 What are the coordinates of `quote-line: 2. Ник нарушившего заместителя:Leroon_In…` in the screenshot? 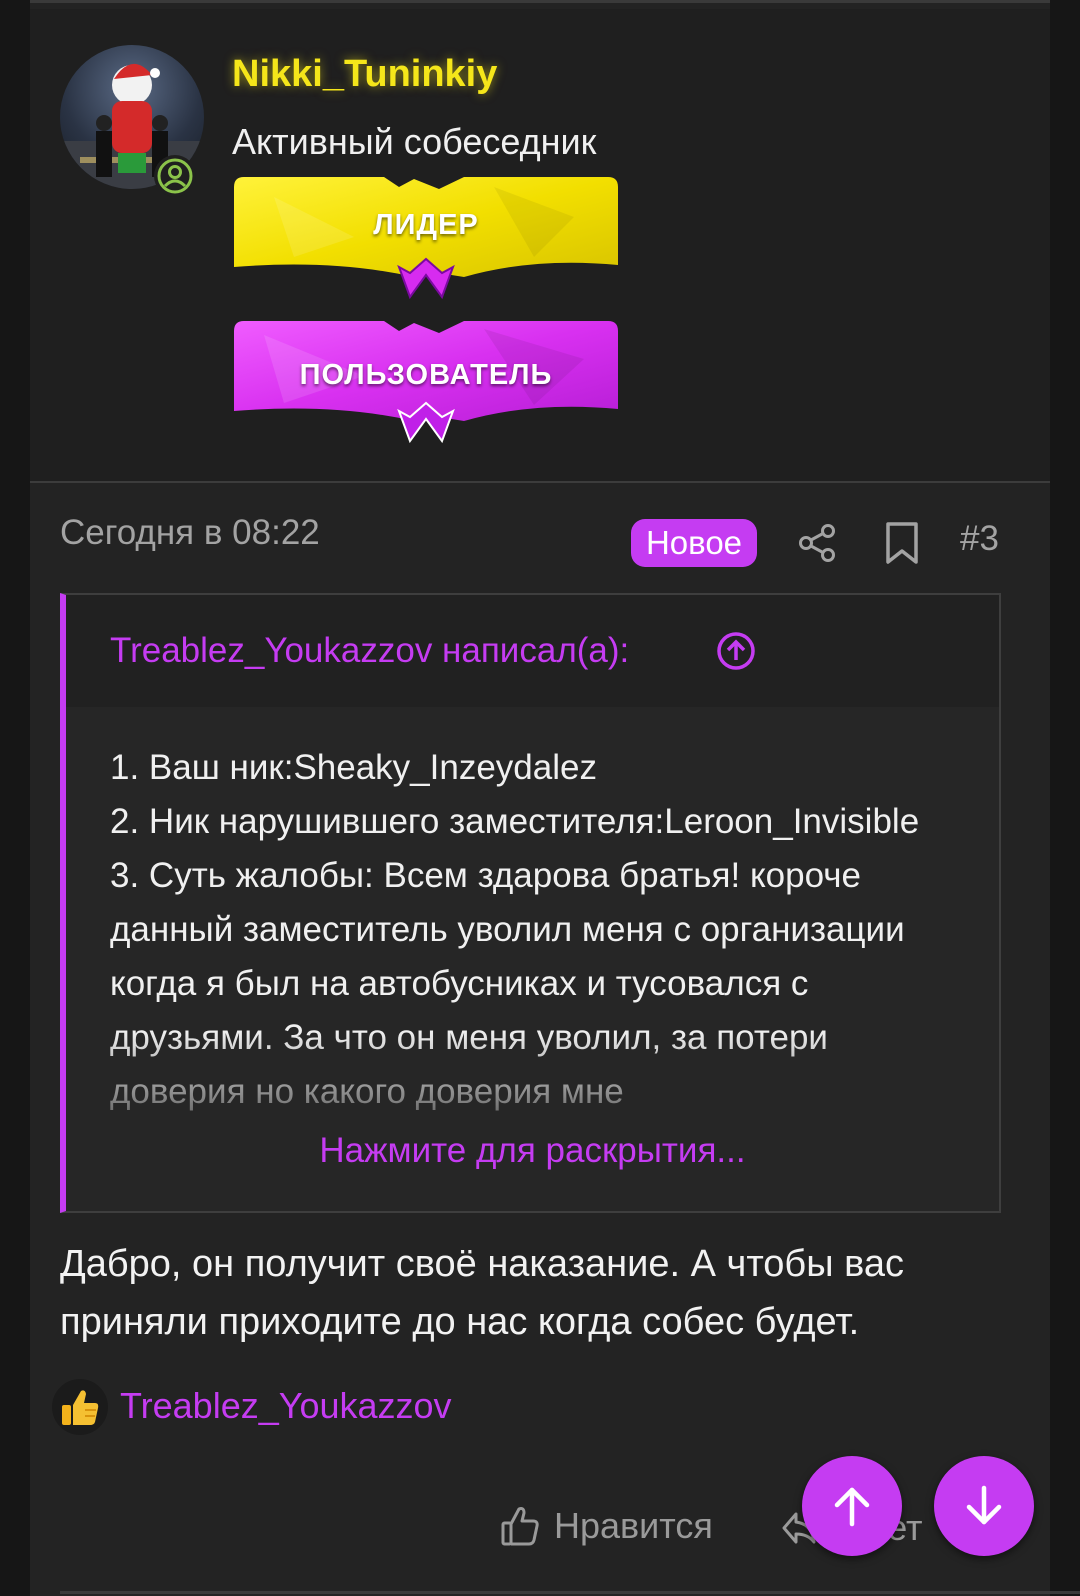 It's located at (515, 821).